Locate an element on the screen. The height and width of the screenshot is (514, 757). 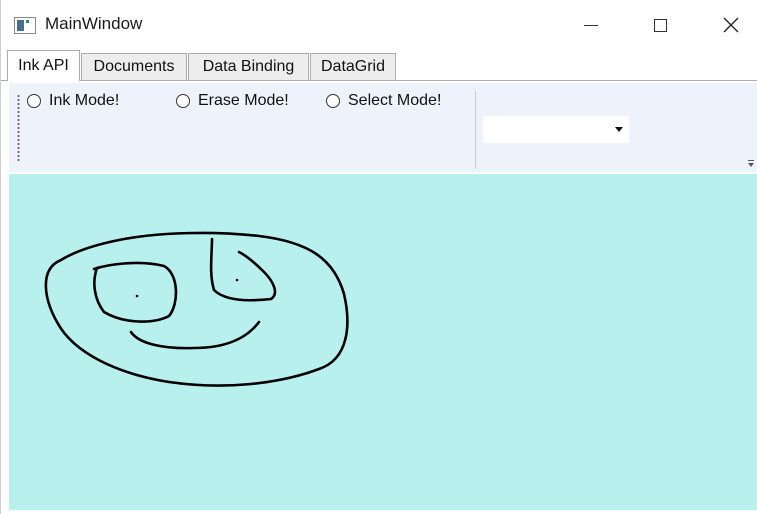
title-bar: MainWindow is located at coordinates (379, 25).